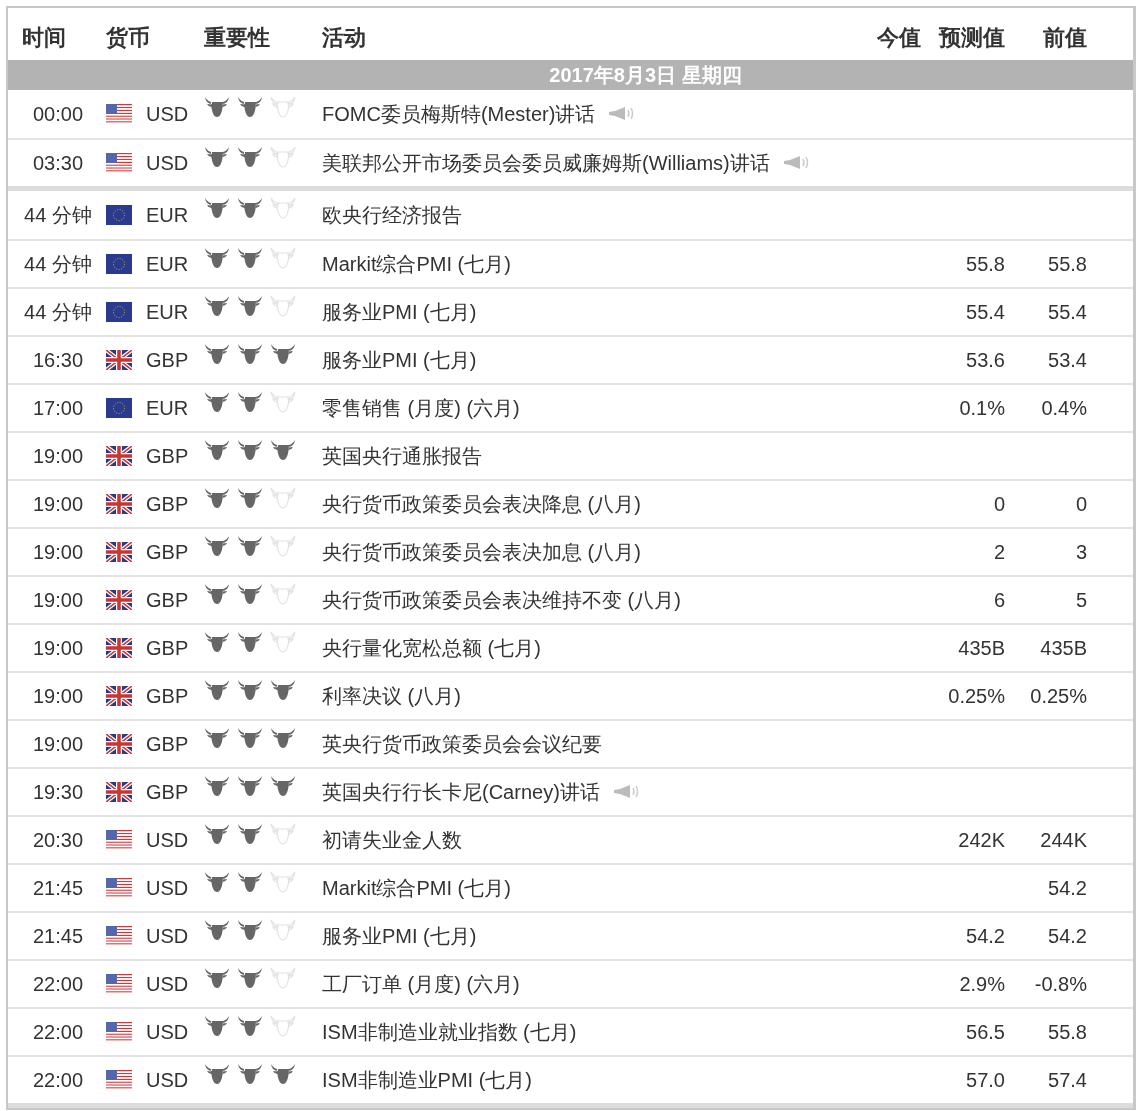  I want to click on event-row: 19:00 GBP 央行货币政策委员会表决加息 (八月) 2 3, so click(570, 551).